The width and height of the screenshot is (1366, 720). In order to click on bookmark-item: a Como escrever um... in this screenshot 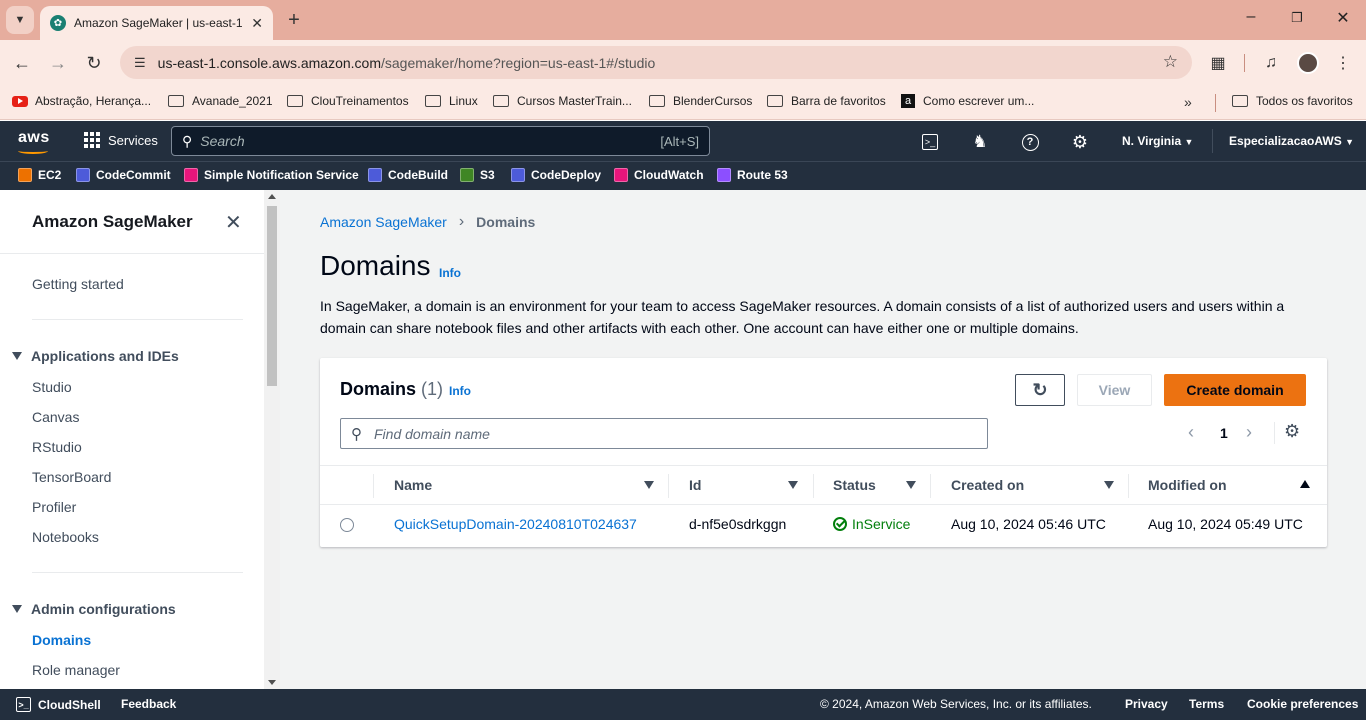, I will do `click(967, 101)`.